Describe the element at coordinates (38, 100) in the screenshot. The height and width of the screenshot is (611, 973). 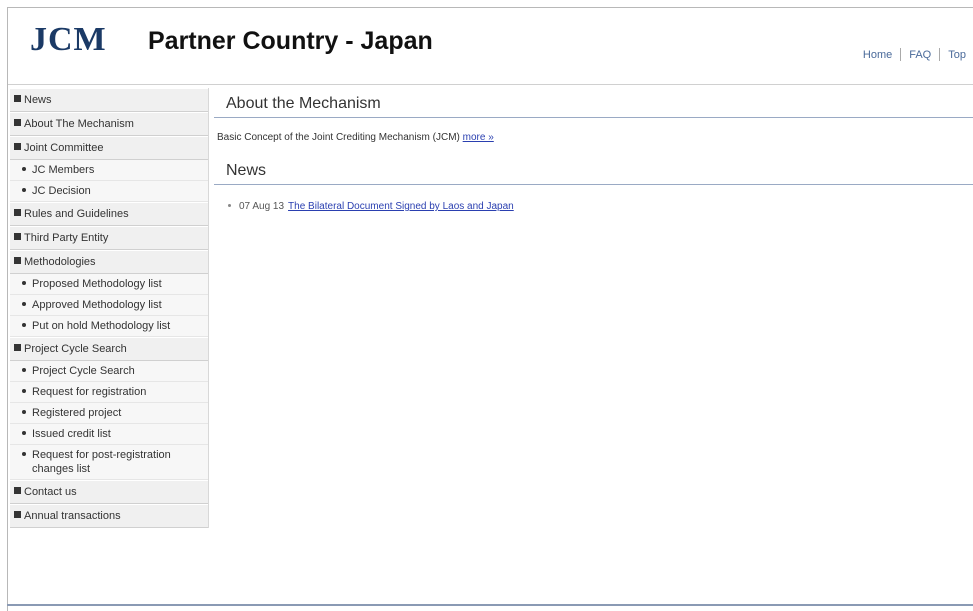
I see `sidebar-item-label: News` at that location.